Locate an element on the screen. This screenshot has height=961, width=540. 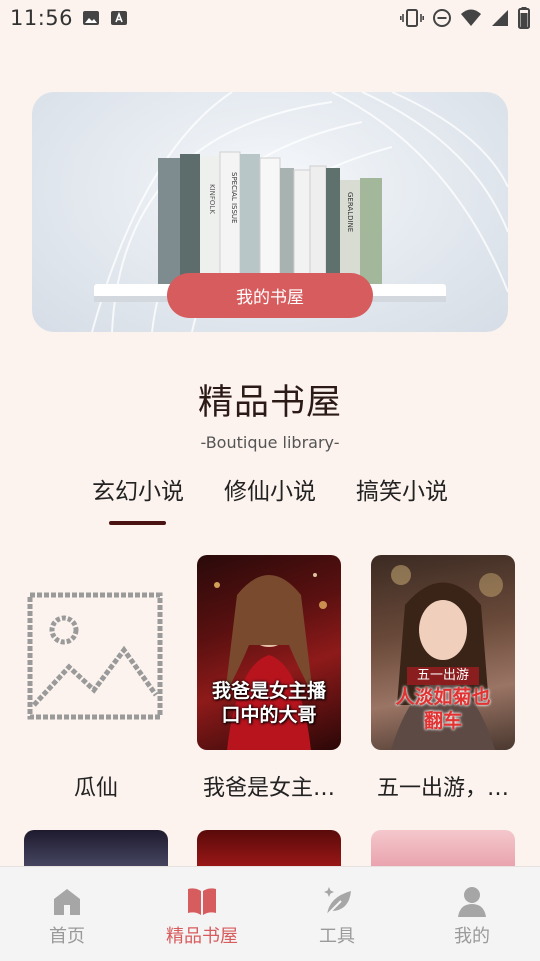
status-time: 11:56 is located at coordinates (42, 18).